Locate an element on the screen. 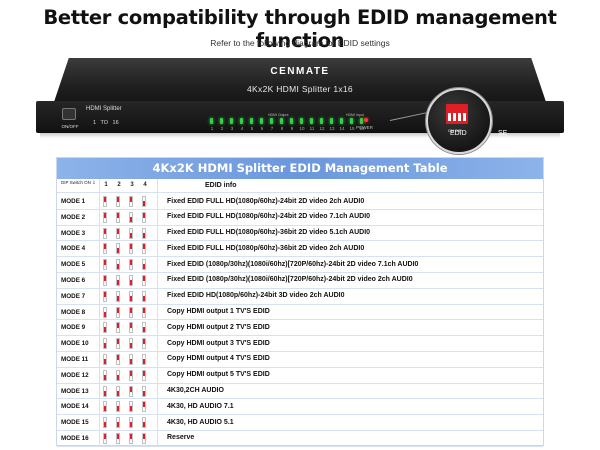 This screenshot has height=450, width=600. edid-description: 4K30,2CH AUDIO is located at coordinates (195, 391).